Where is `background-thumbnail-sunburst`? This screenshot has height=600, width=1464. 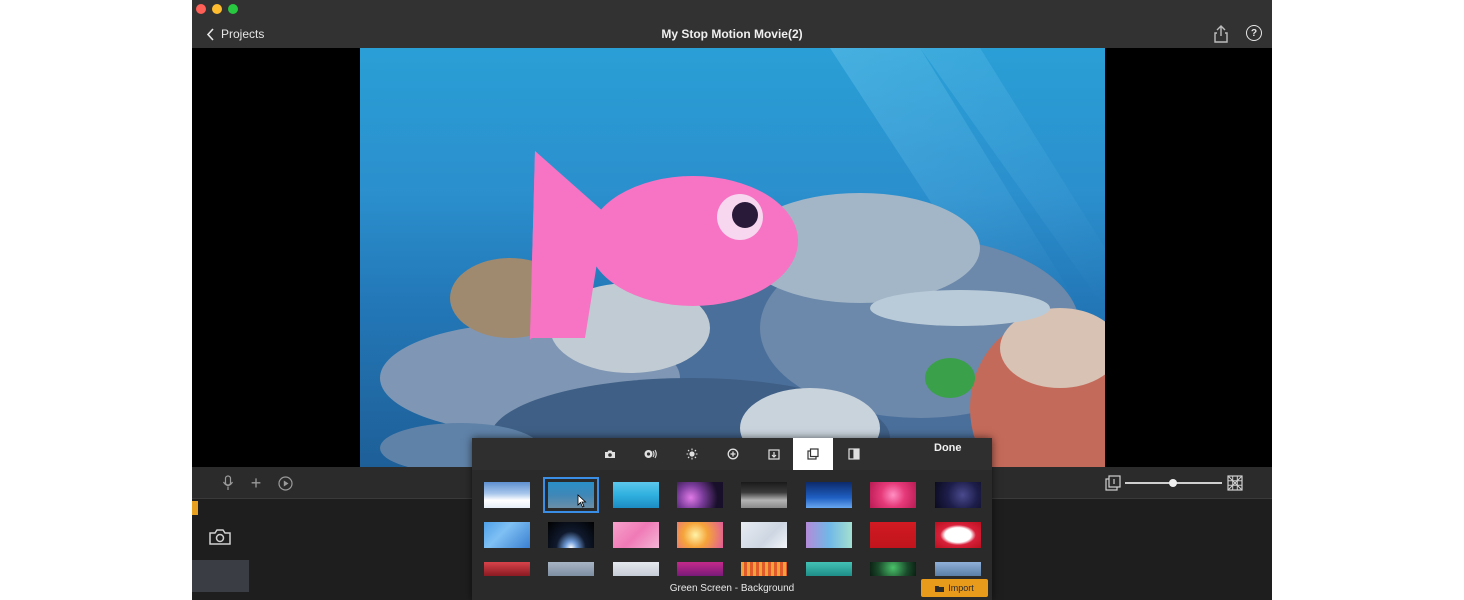
background-thumbnail-sunburst is located at coordinates (764, 569).